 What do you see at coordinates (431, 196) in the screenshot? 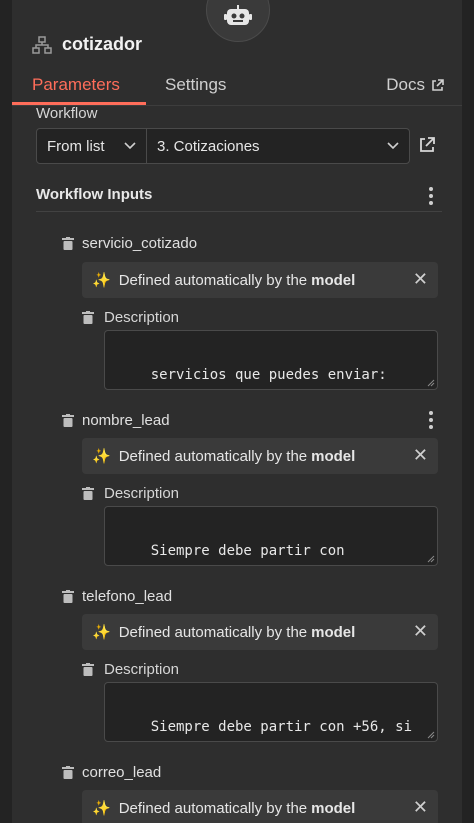
I see `workflow-inputs-menu-icon` at bounding box center [431, 196].